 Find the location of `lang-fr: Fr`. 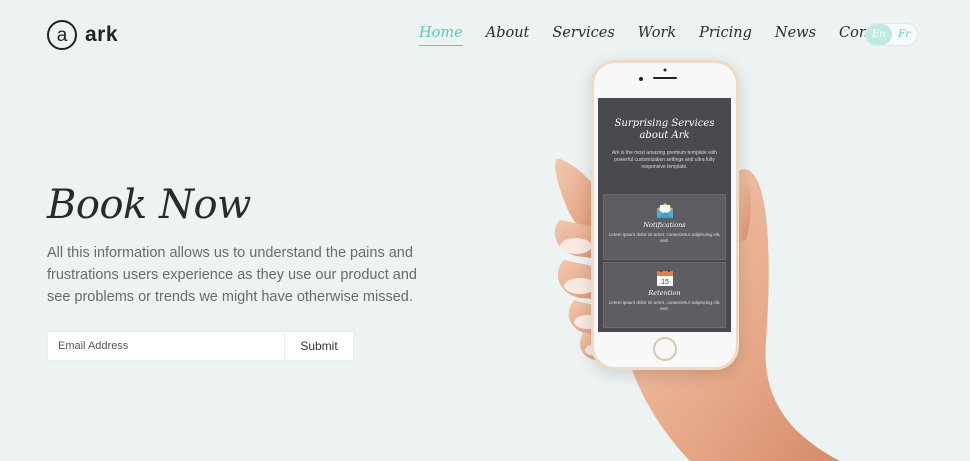

lang-fr: Fr is located at coordinates (905, 34).